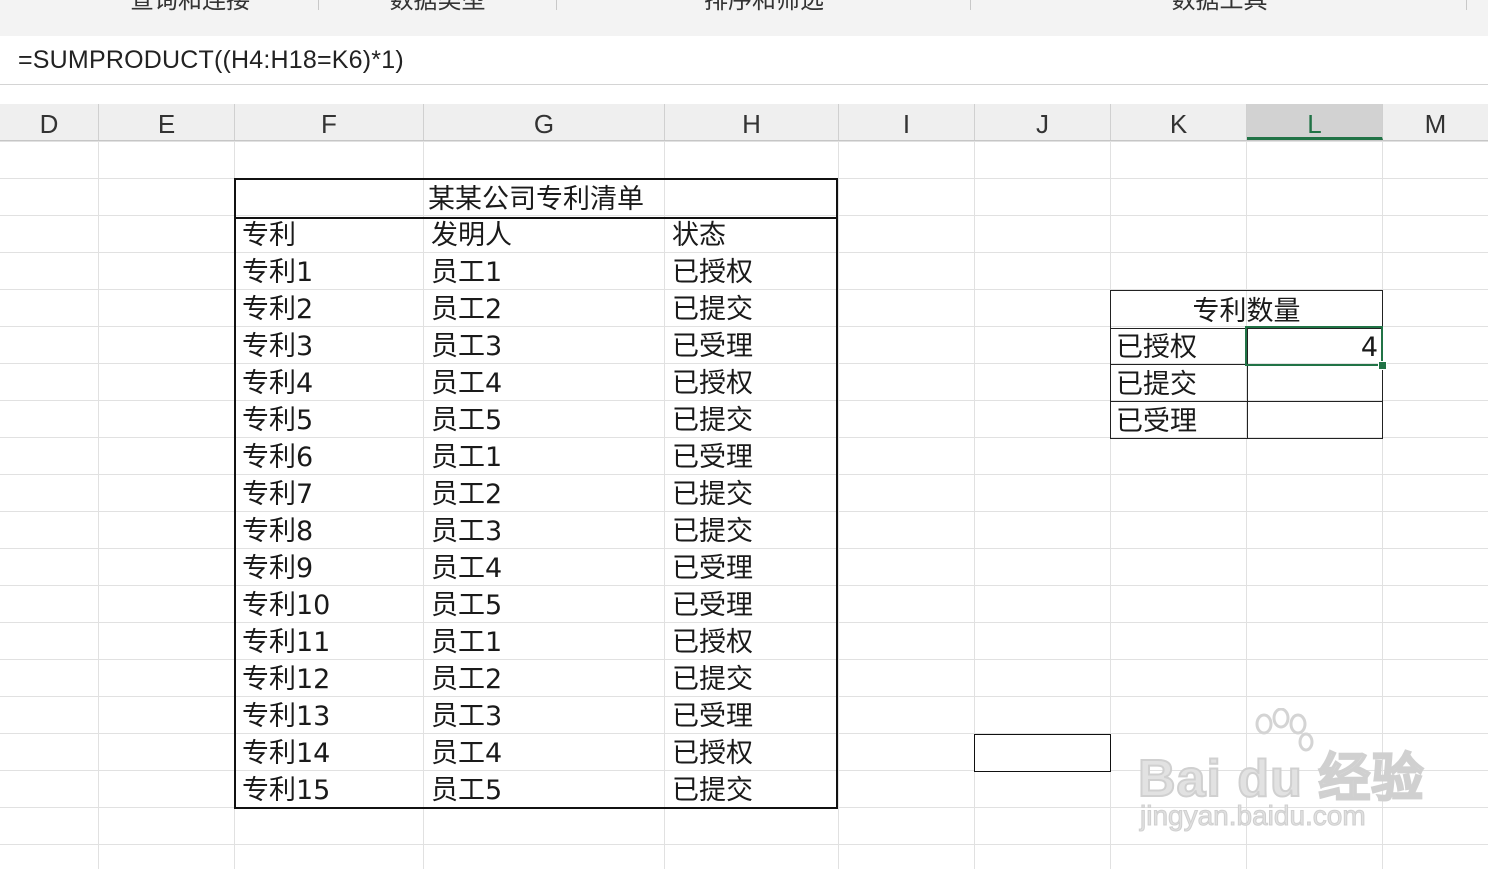 Image resolution: width=1488 pixels, height=869 pixels. Describe the element at coordinates (699, 235) in the screenshot. I see `table-header-cell: 状态` at that location.